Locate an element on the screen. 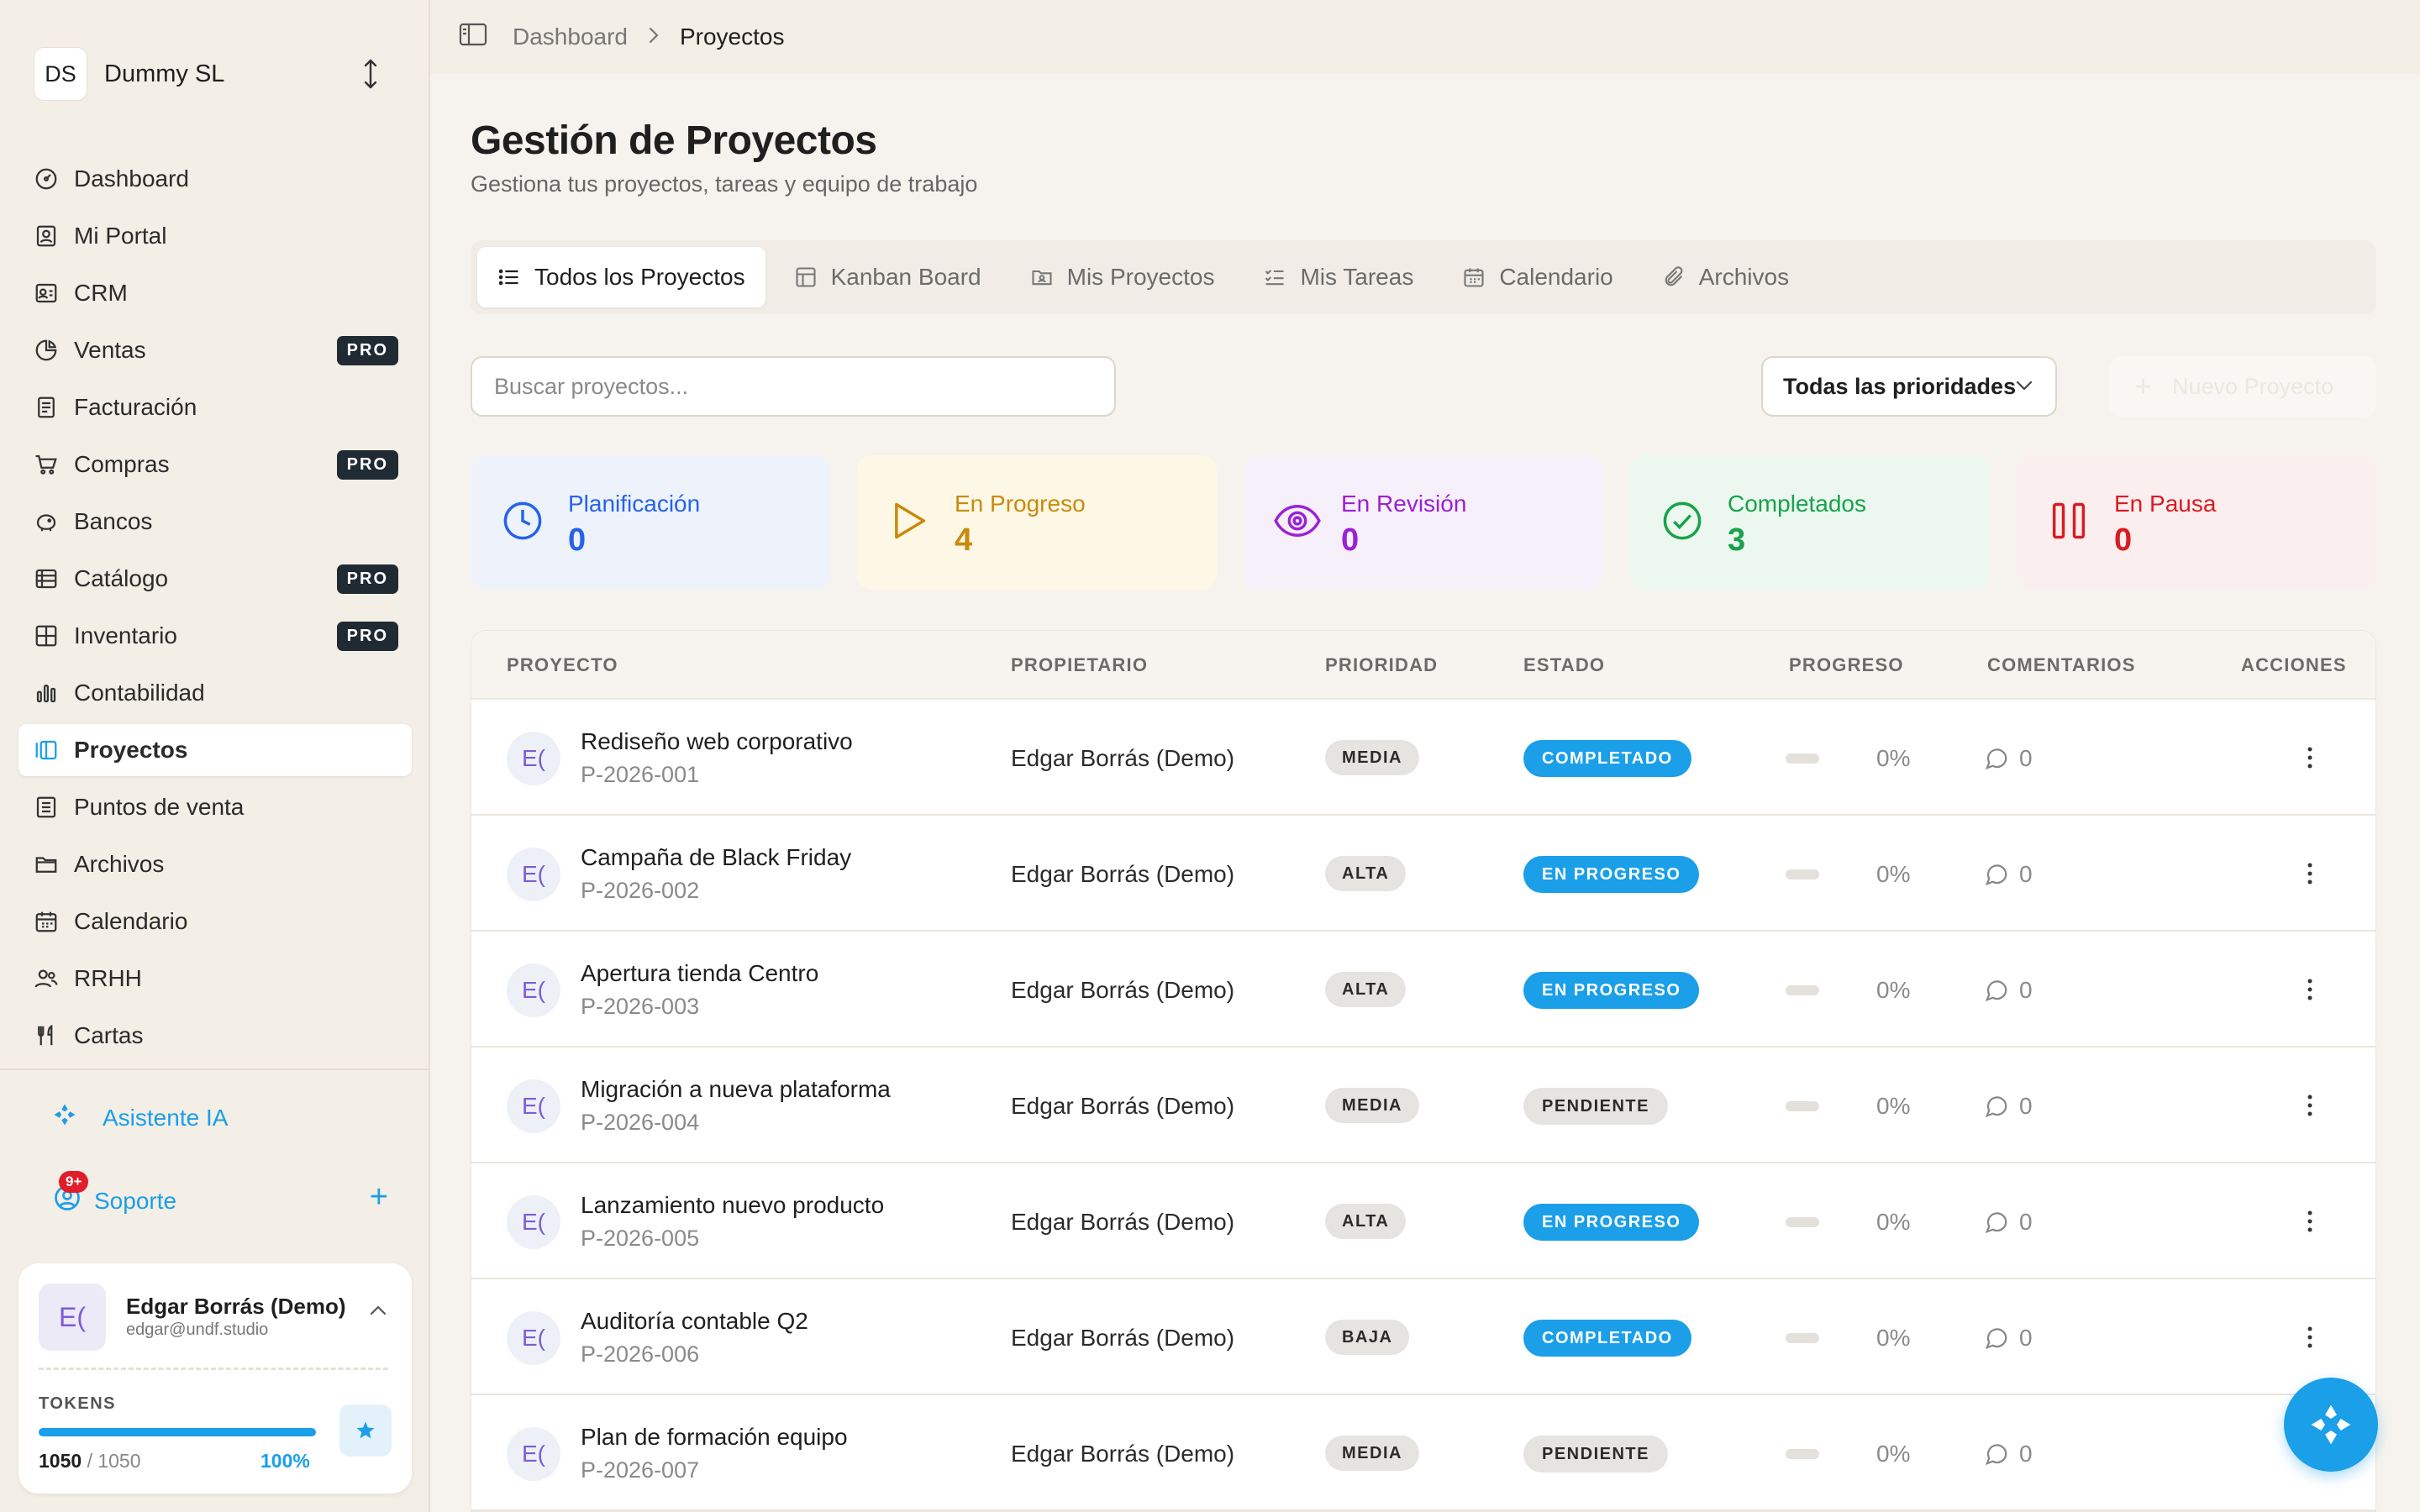 This screenshot has width=2420, height=1512. search-input is located at coordinates (794, 386).